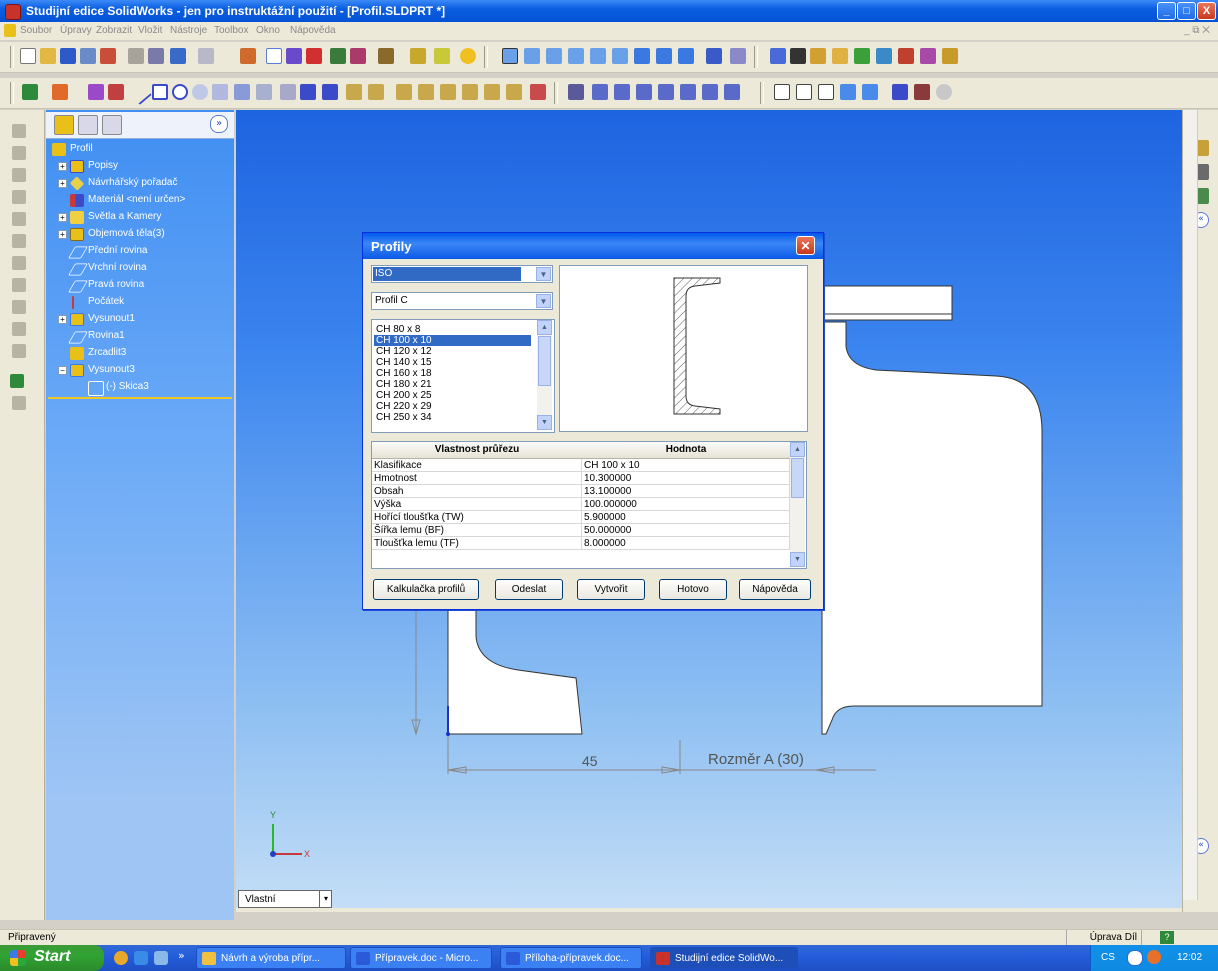  Describe the element at coordinates (1135, 958) in the screenshot. I see `tray-arrow-icon` at that location.